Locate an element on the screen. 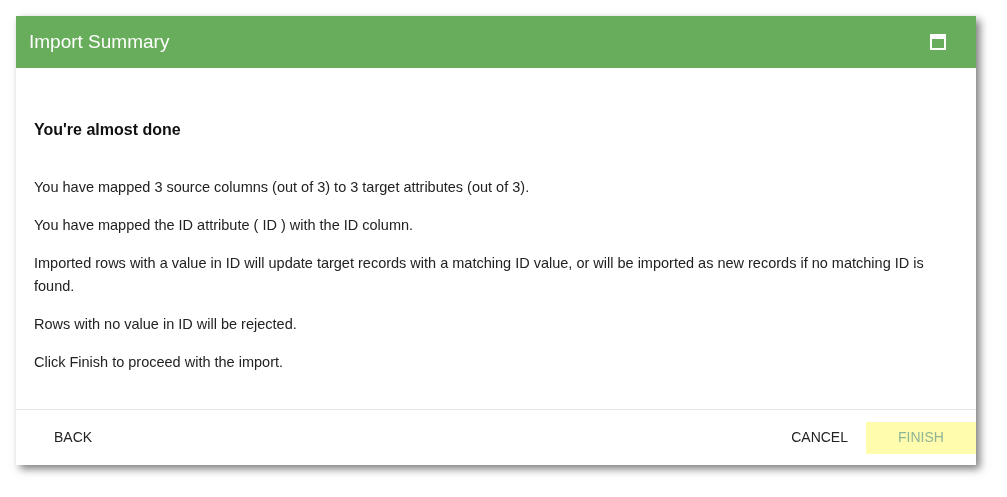 The image size is (1007, 497). heading: You're almost done is located at coordinates (108, 130).